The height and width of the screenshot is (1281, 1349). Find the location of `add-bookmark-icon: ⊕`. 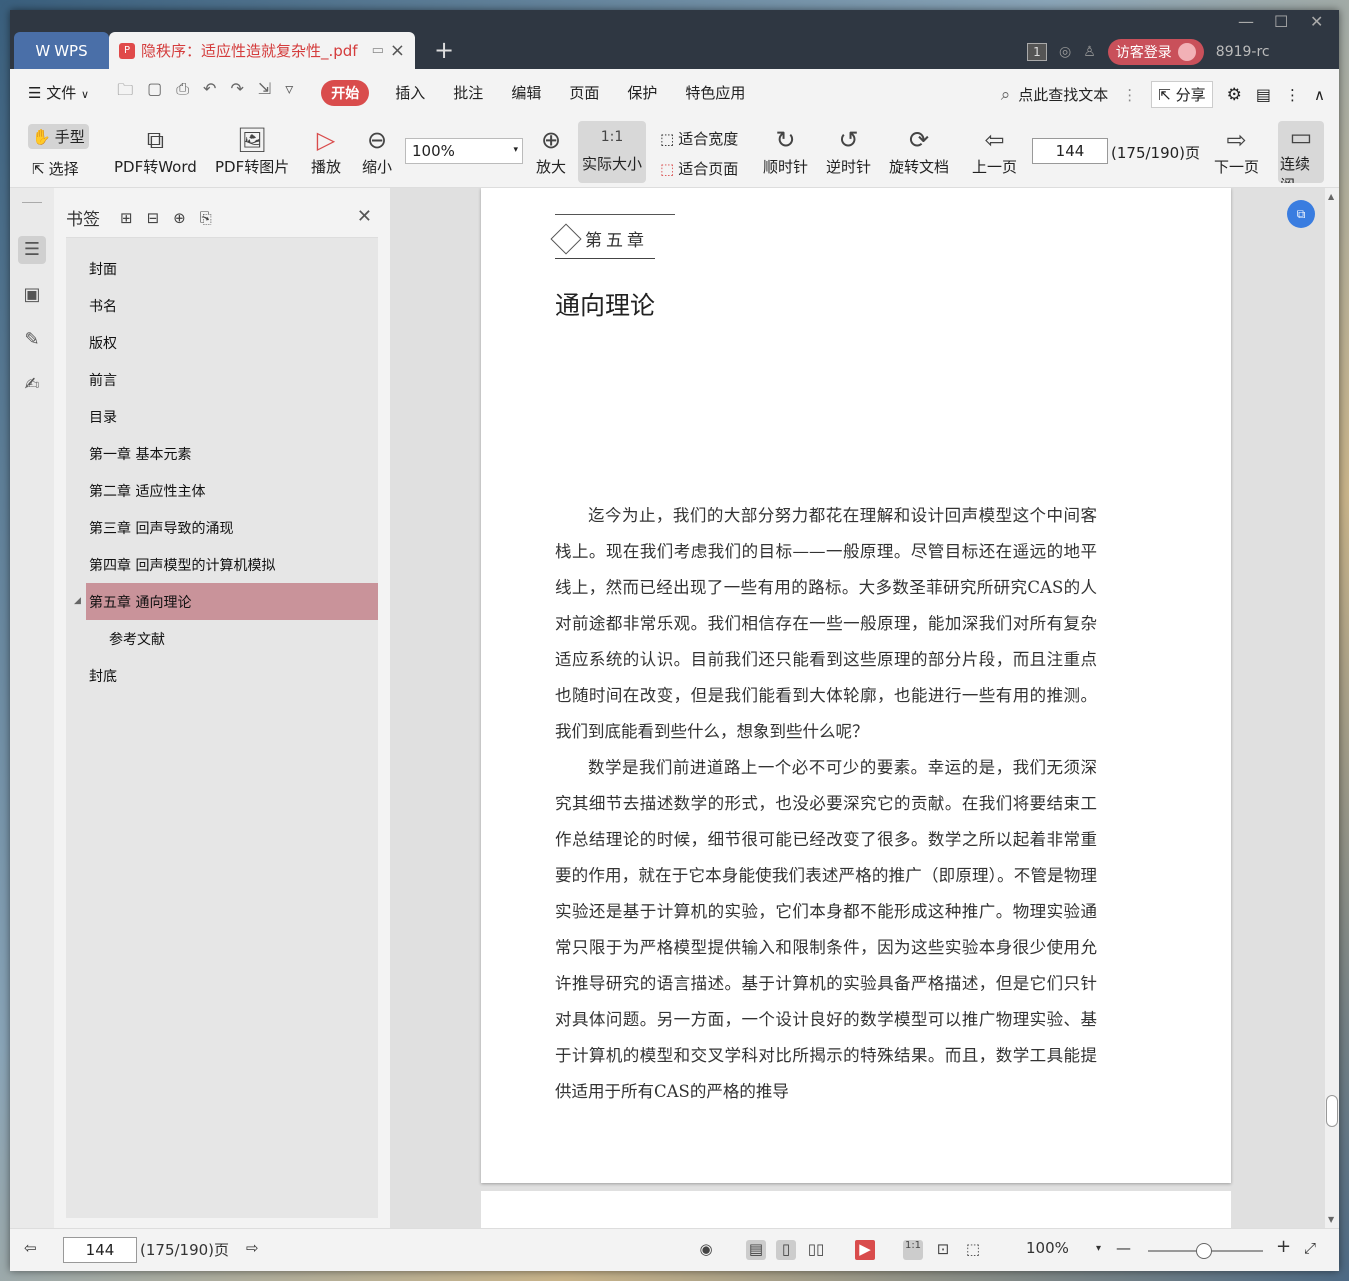

add-bookmark-icon: ⊕ is located at coordinates (179, 218).